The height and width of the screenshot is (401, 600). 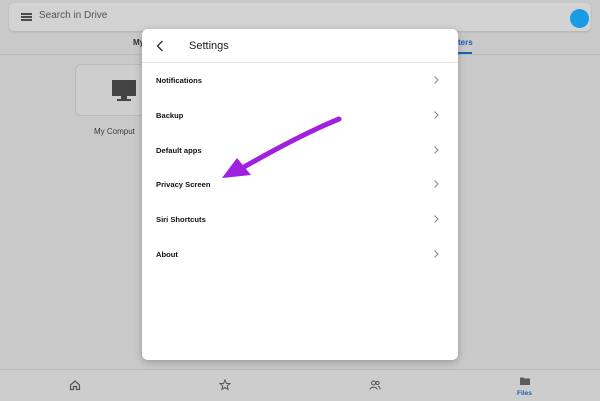 I want to click on home-icon, so click(x=75, y=385).